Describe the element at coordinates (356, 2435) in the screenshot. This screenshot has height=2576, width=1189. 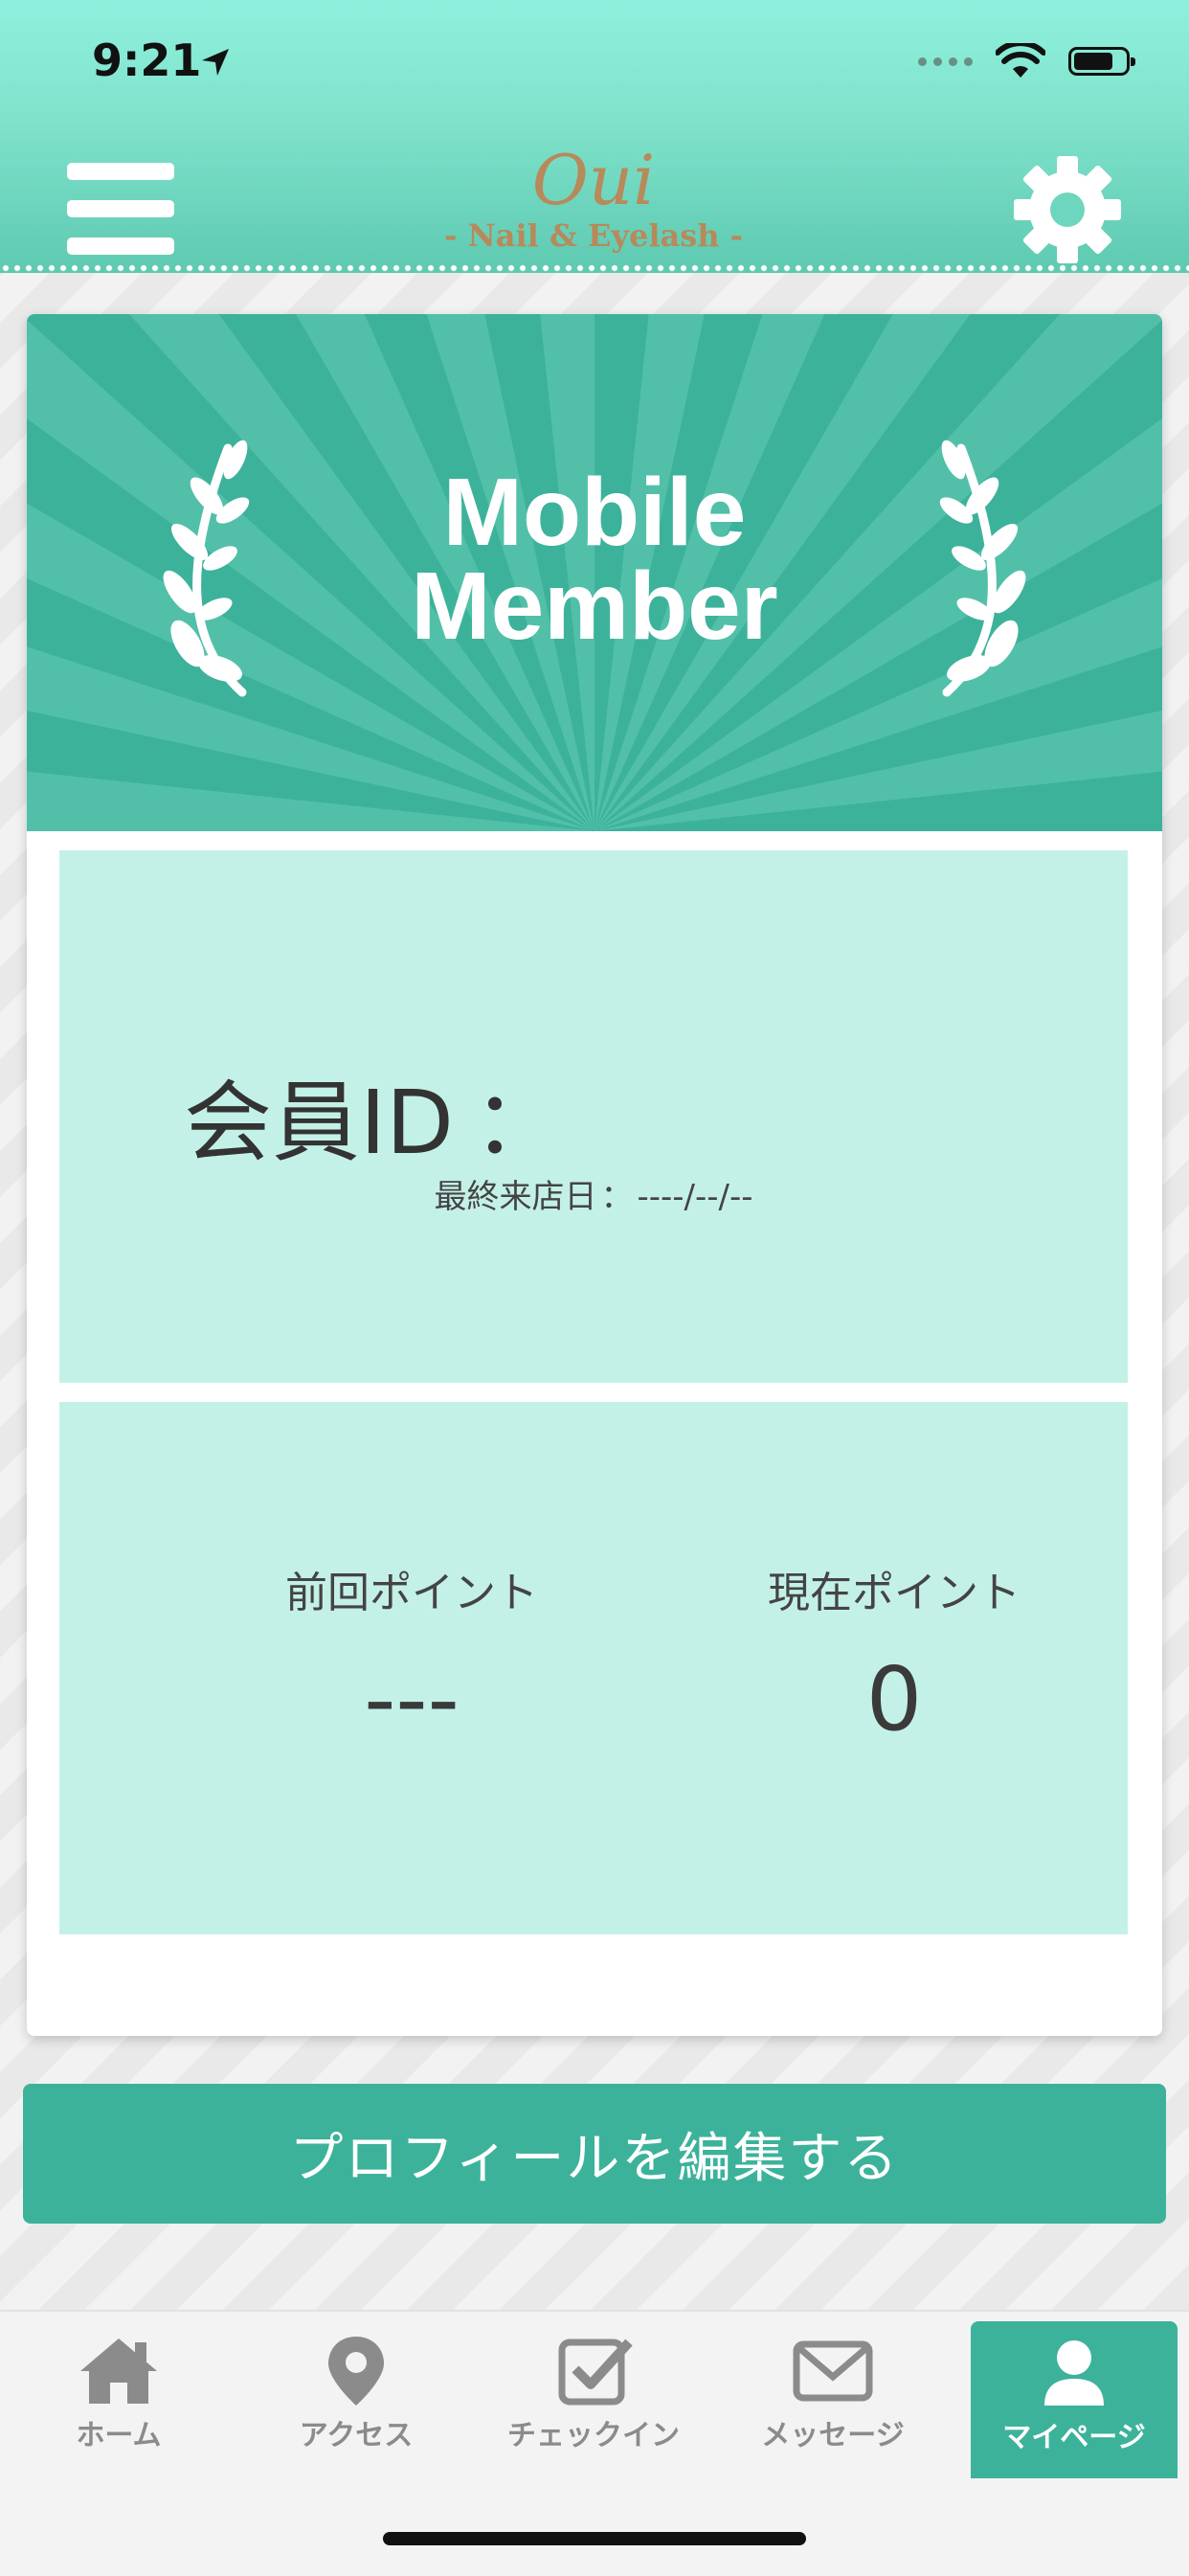
I see `tab-access-label: アクセス` at that location.